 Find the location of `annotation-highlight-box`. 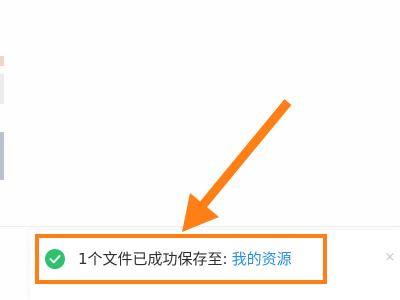

annotation-highlight-box is located at coordinates (181, 259).